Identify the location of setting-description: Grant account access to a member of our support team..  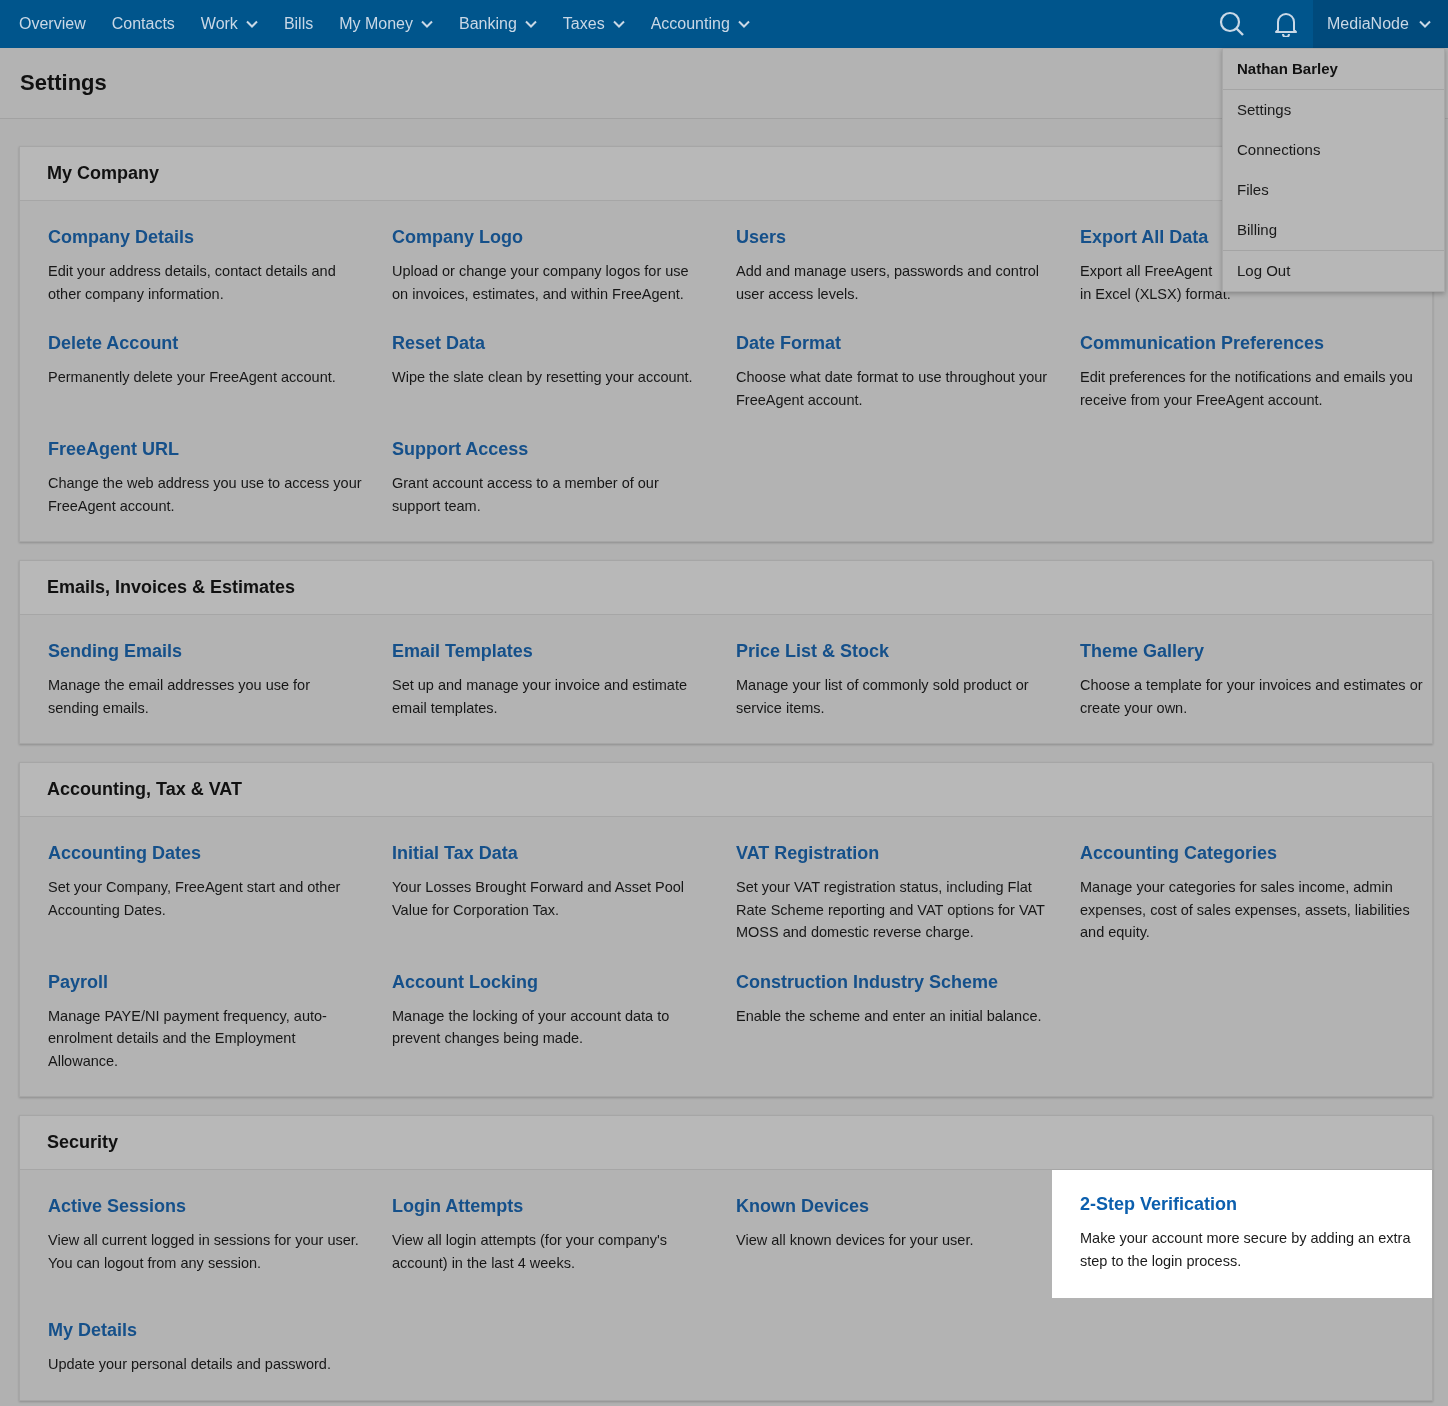
(526, 495).